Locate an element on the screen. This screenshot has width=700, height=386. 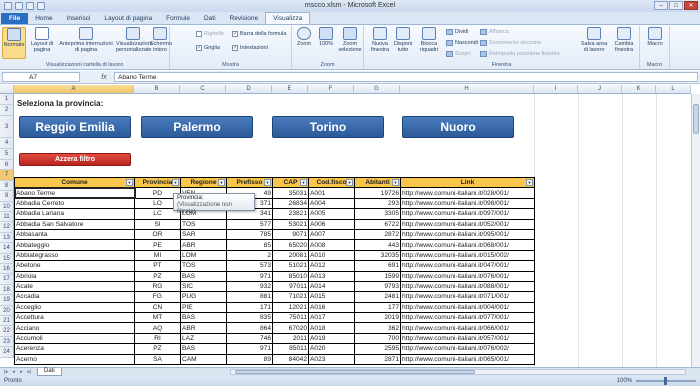
cell-prefisso: 746 is located at coordinates (249, 338).